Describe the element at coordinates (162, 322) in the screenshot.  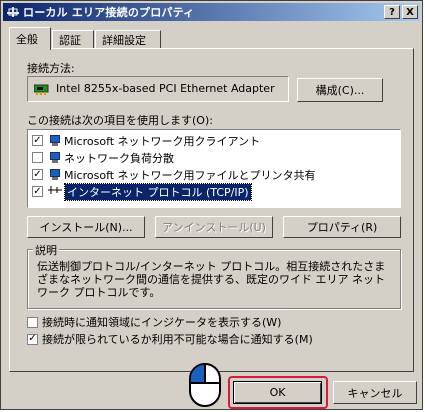
I see `option-label: 接続時に通知領域にインジケータを表示する(W)` at that location.